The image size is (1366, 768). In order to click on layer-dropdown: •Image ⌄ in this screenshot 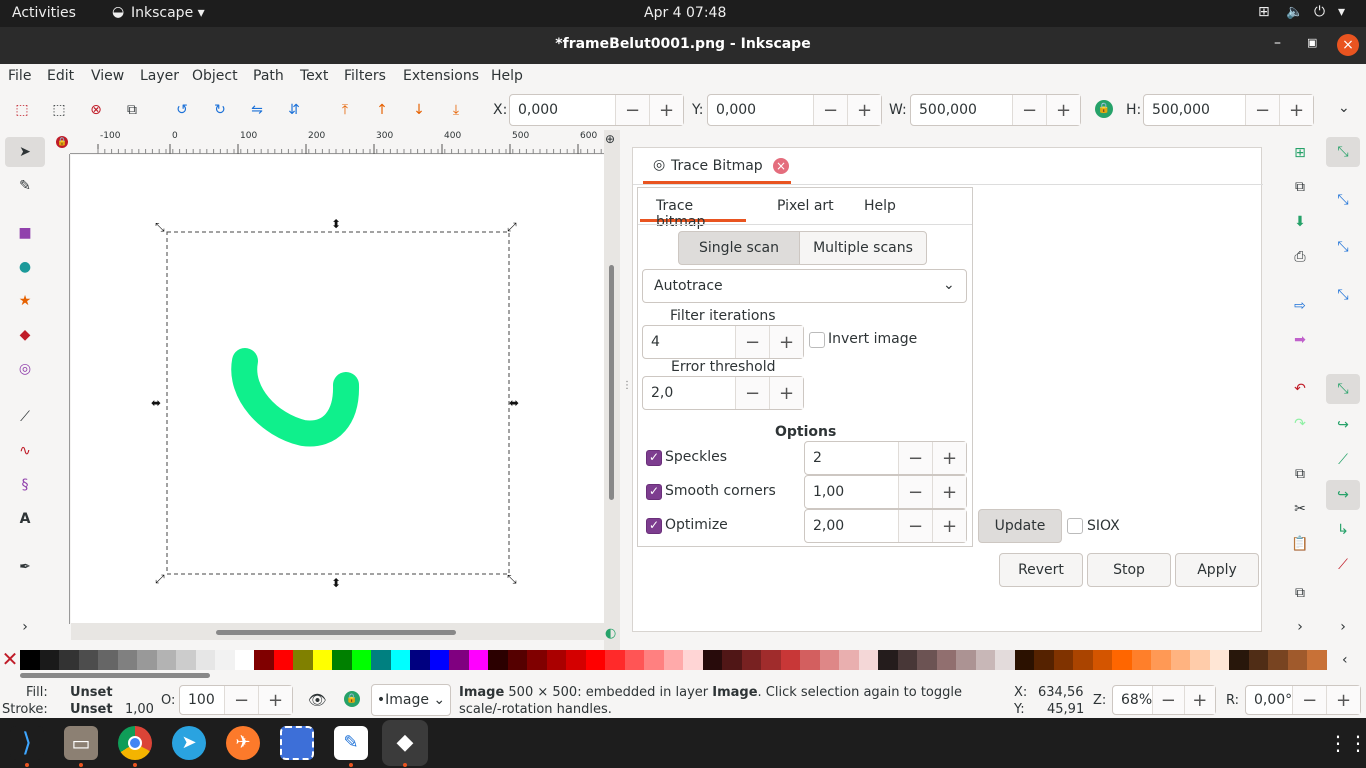, I will do `click(411, 700)`.